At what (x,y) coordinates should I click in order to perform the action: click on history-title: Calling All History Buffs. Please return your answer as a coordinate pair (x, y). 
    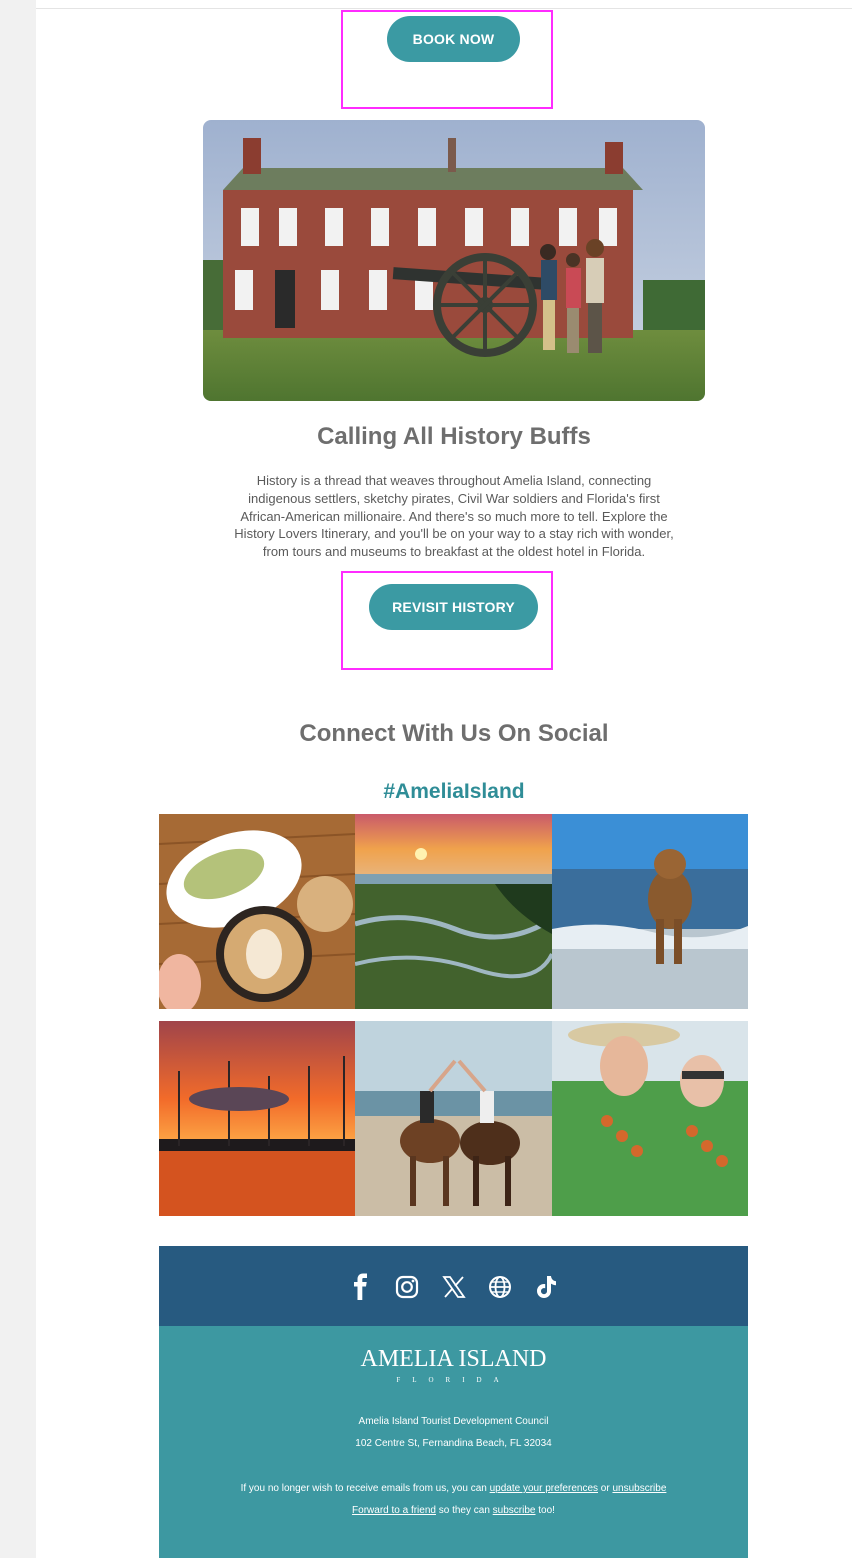
    Looking at the image, I should click on (454, 436).